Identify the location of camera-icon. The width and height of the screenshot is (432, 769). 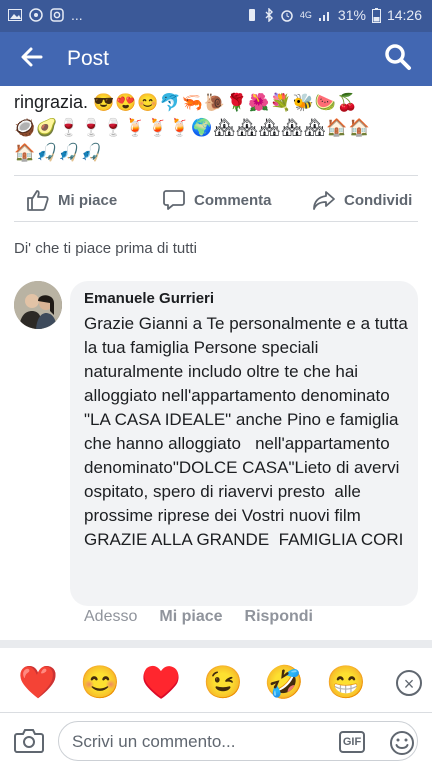
(29, 741).